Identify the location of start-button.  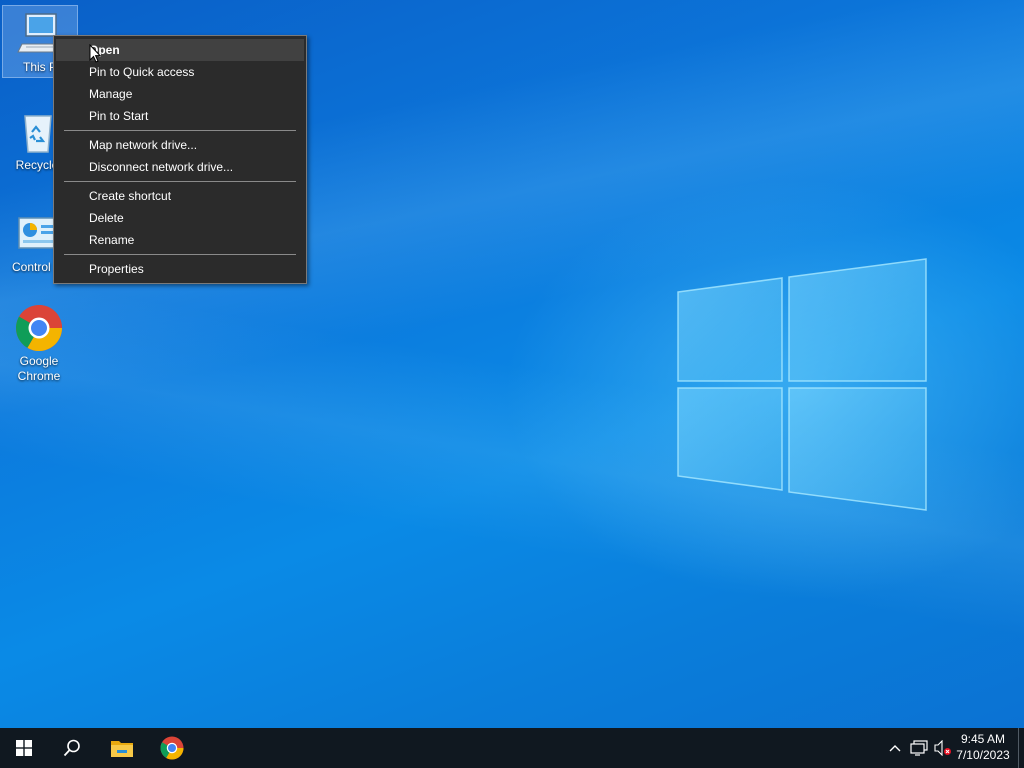
(24, 748).